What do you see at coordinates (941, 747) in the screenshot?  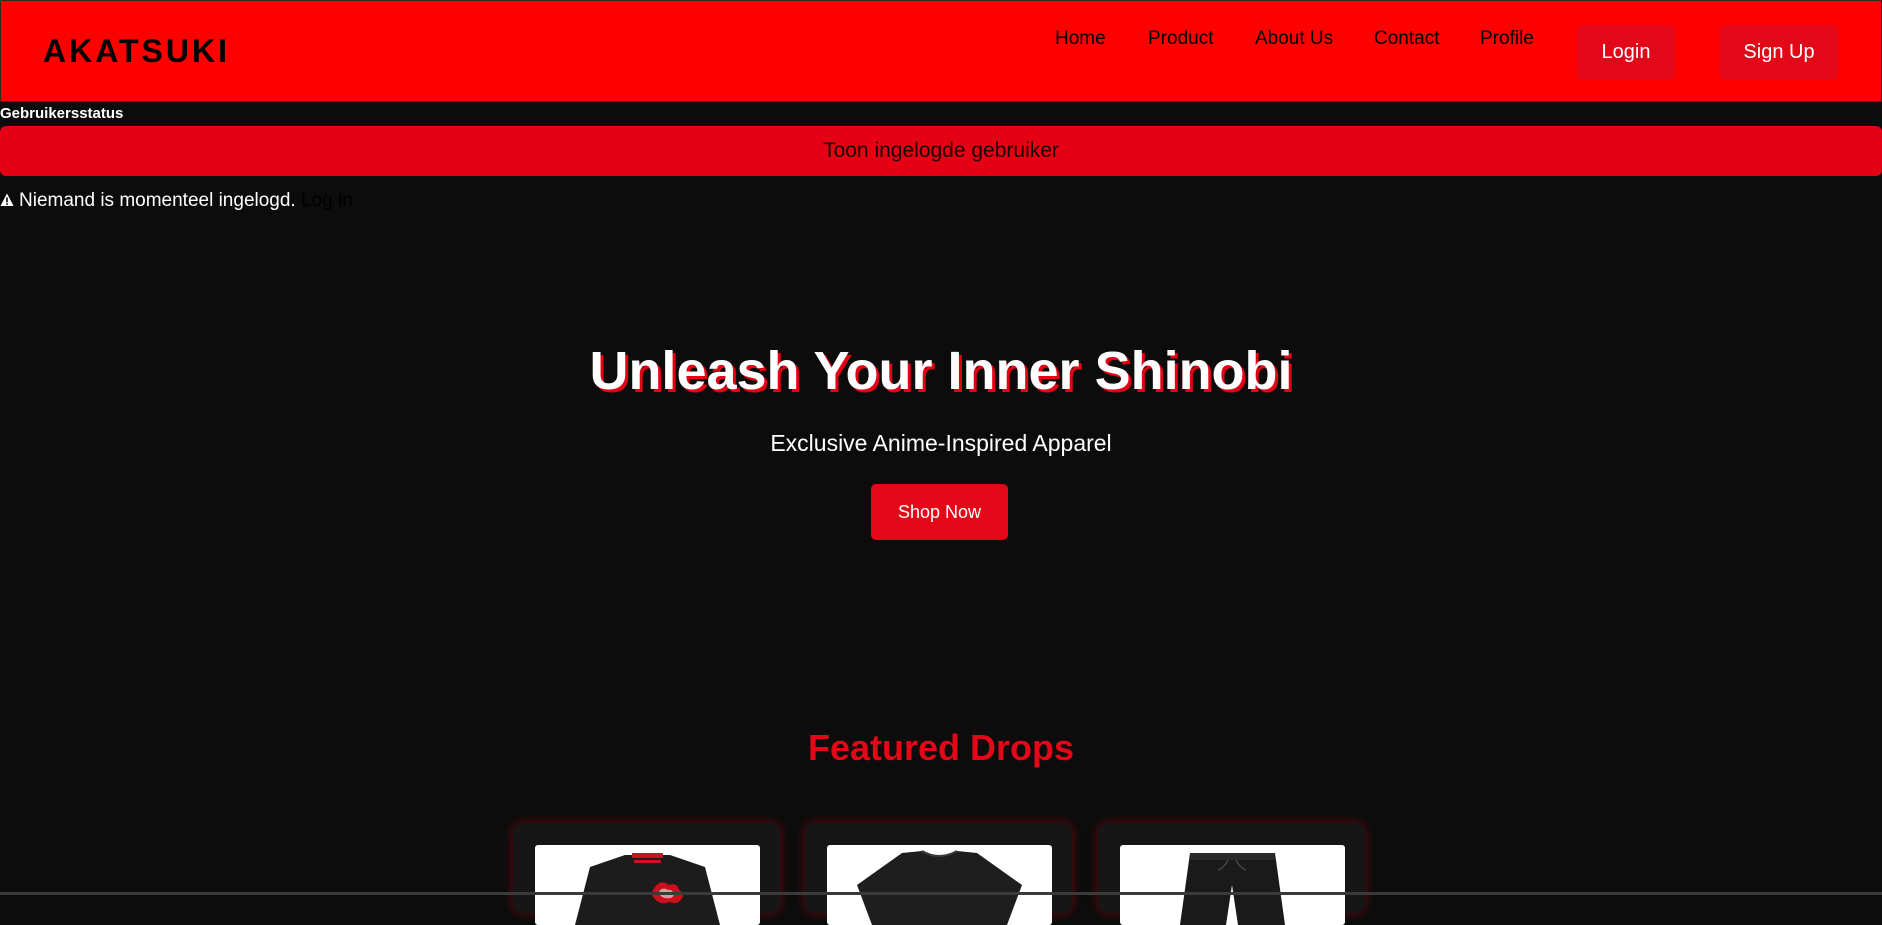 I see `featured-drops-title: Featured Drops` at bounding box center [941, 747].